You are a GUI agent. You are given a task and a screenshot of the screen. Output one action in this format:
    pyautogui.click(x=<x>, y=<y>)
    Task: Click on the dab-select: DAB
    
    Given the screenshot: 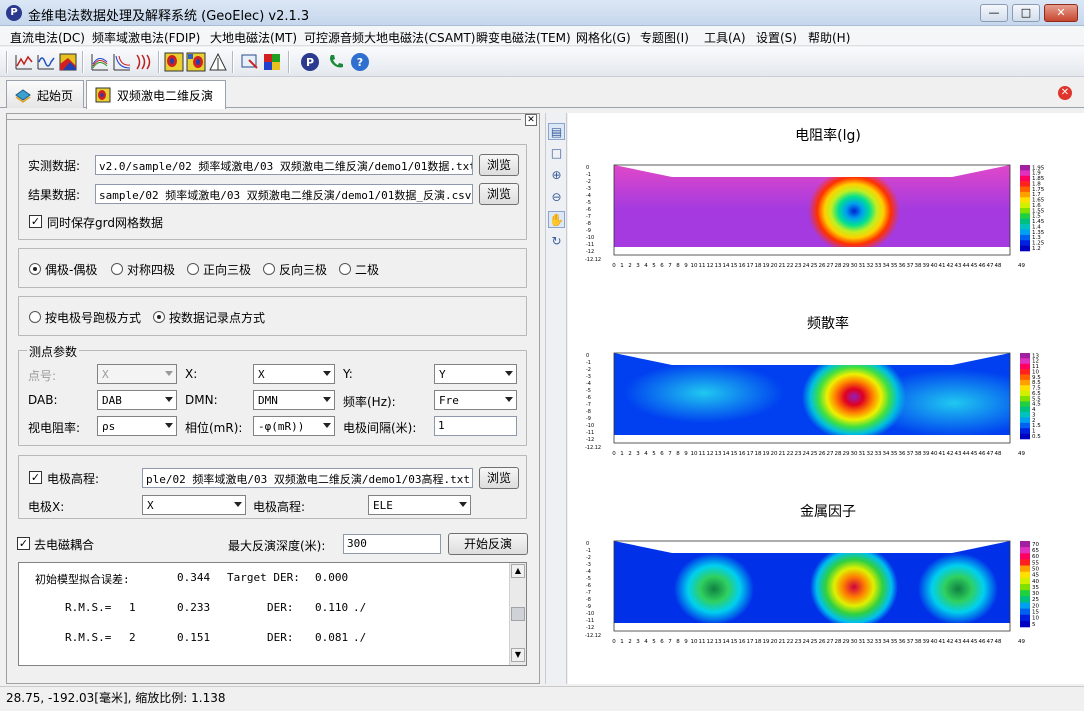 What is the action you would take?
    pyautogui.click(x=137, y=400)
    